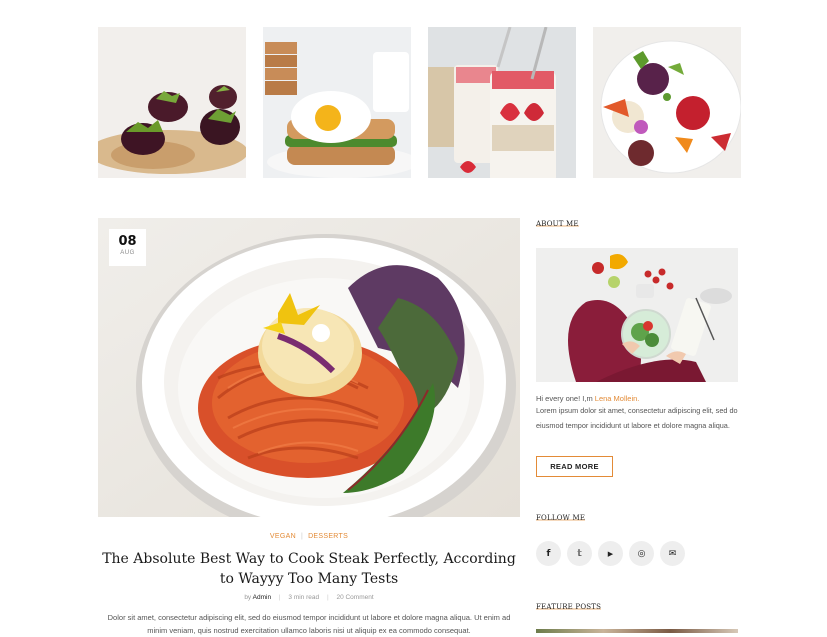 The width and height of the screenshot is (827, 637). What do you see at coordinates (548, 553) in the screenshot?
I see `facebook-icon: f` at bounding box center [548, 553].